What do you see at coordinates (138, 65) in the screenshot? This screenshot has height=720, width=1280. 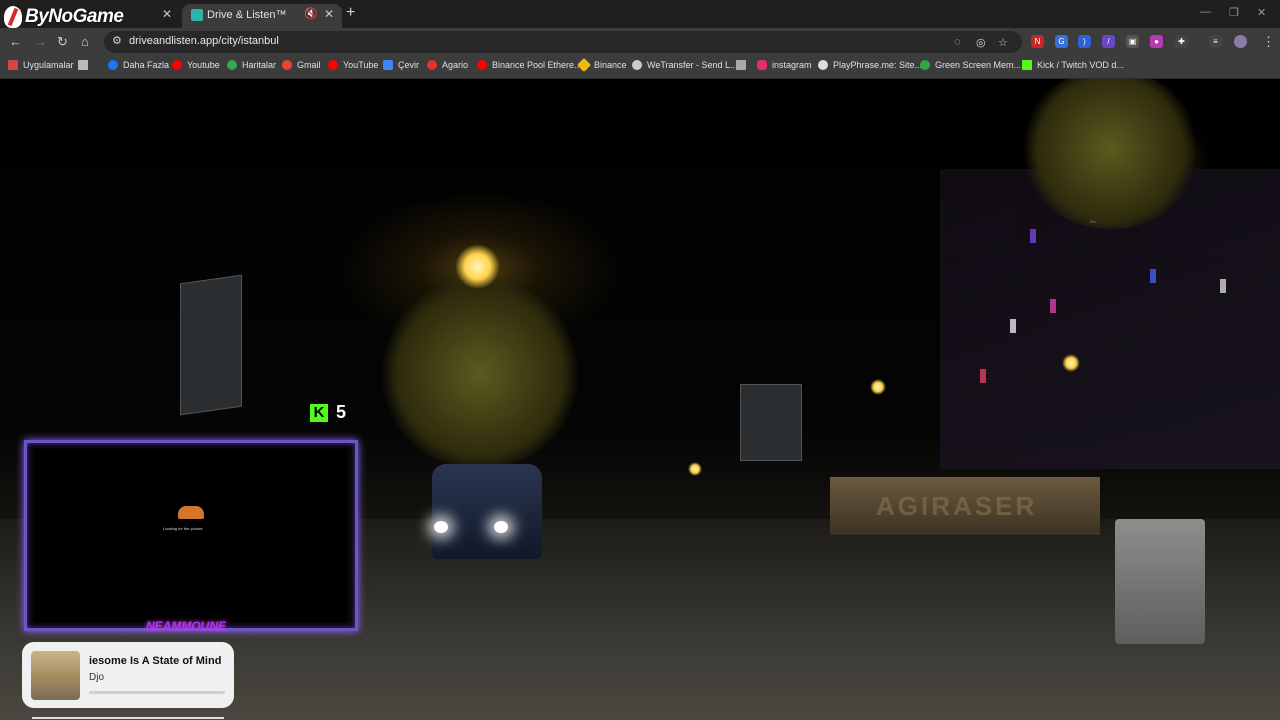 I see `bookmark-daha-fazla: Daha Fazla` at bounding box center [138, 65].